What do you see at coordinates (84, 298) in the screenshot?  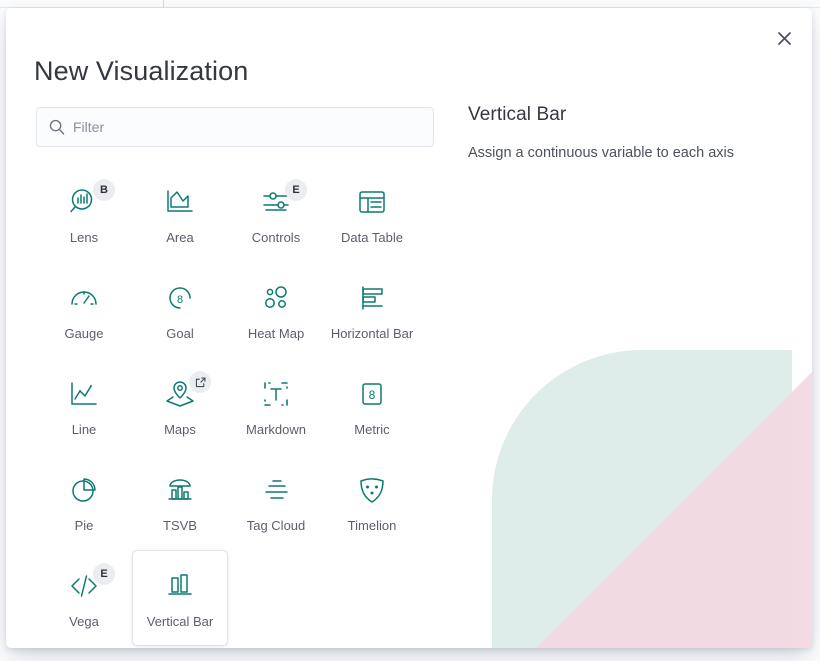 I see `gauge-icon` at bounding box center [84, 298].